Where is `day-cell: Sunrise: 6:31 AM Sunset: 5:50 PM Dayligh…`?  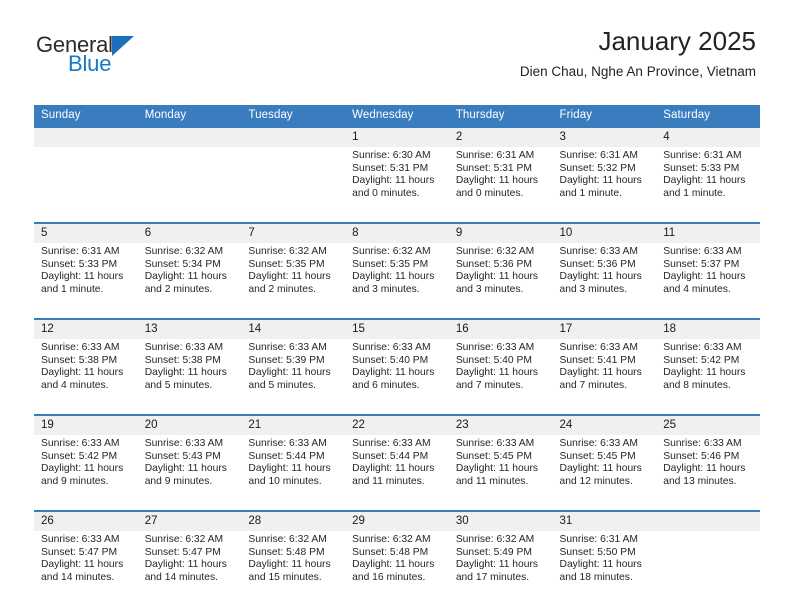
day-cell: Sunrise: 6:31 AM Sunset: 5:50 PM Dayligh… is located at coordinates (604, 568).